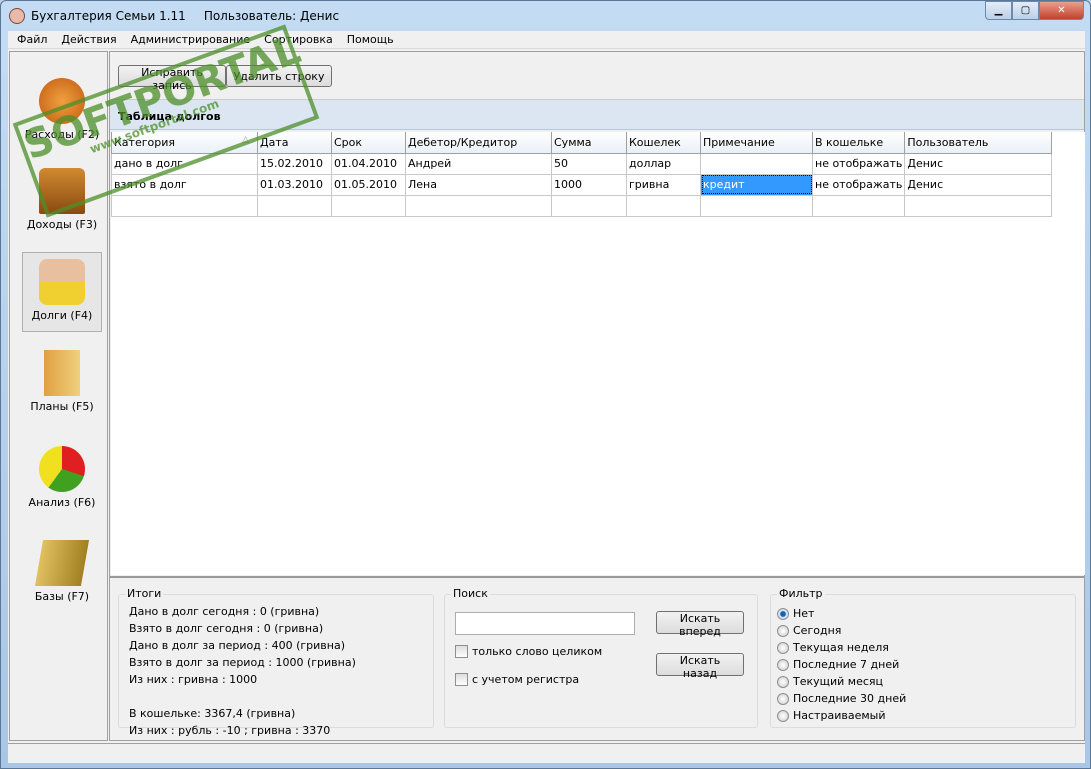  Describe the element at coordinates (172, 78) in the screenshot. I see `edit-record-button: Исправить запись` at that location.